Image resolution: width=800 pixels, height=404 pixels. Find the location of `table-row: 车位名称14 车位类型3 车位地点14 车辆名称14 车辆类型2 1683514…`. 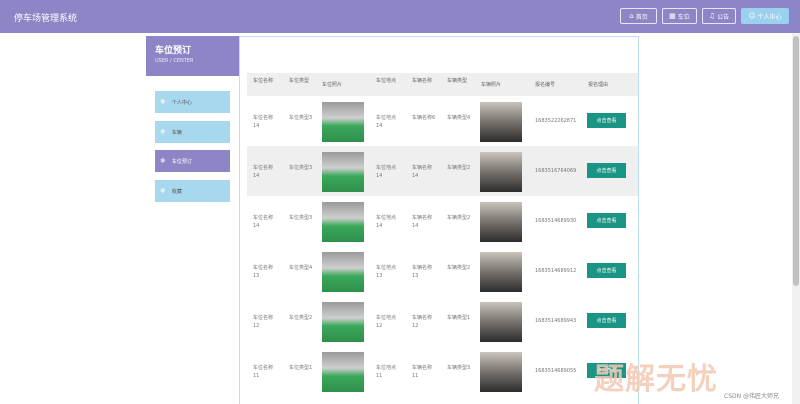

table-row: 车位名称14 车位类型3 车位地点14 车辆名称14 车辆类型2 1683514… is located at coordinates (442, 221).